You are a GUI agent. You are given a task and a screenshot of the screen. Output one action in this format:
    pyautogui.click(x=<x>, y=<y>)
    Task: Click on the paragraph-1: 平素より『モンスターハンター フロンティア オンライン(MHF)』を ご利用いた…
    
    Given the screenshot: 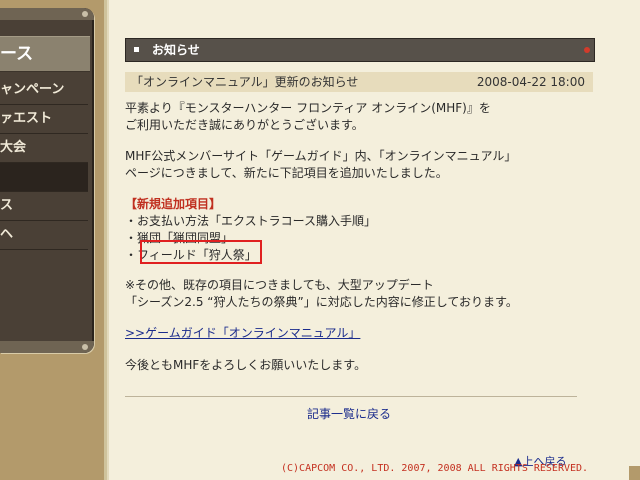 What is the action you would take?
    pyautogui.click(x=360, y=117)
    